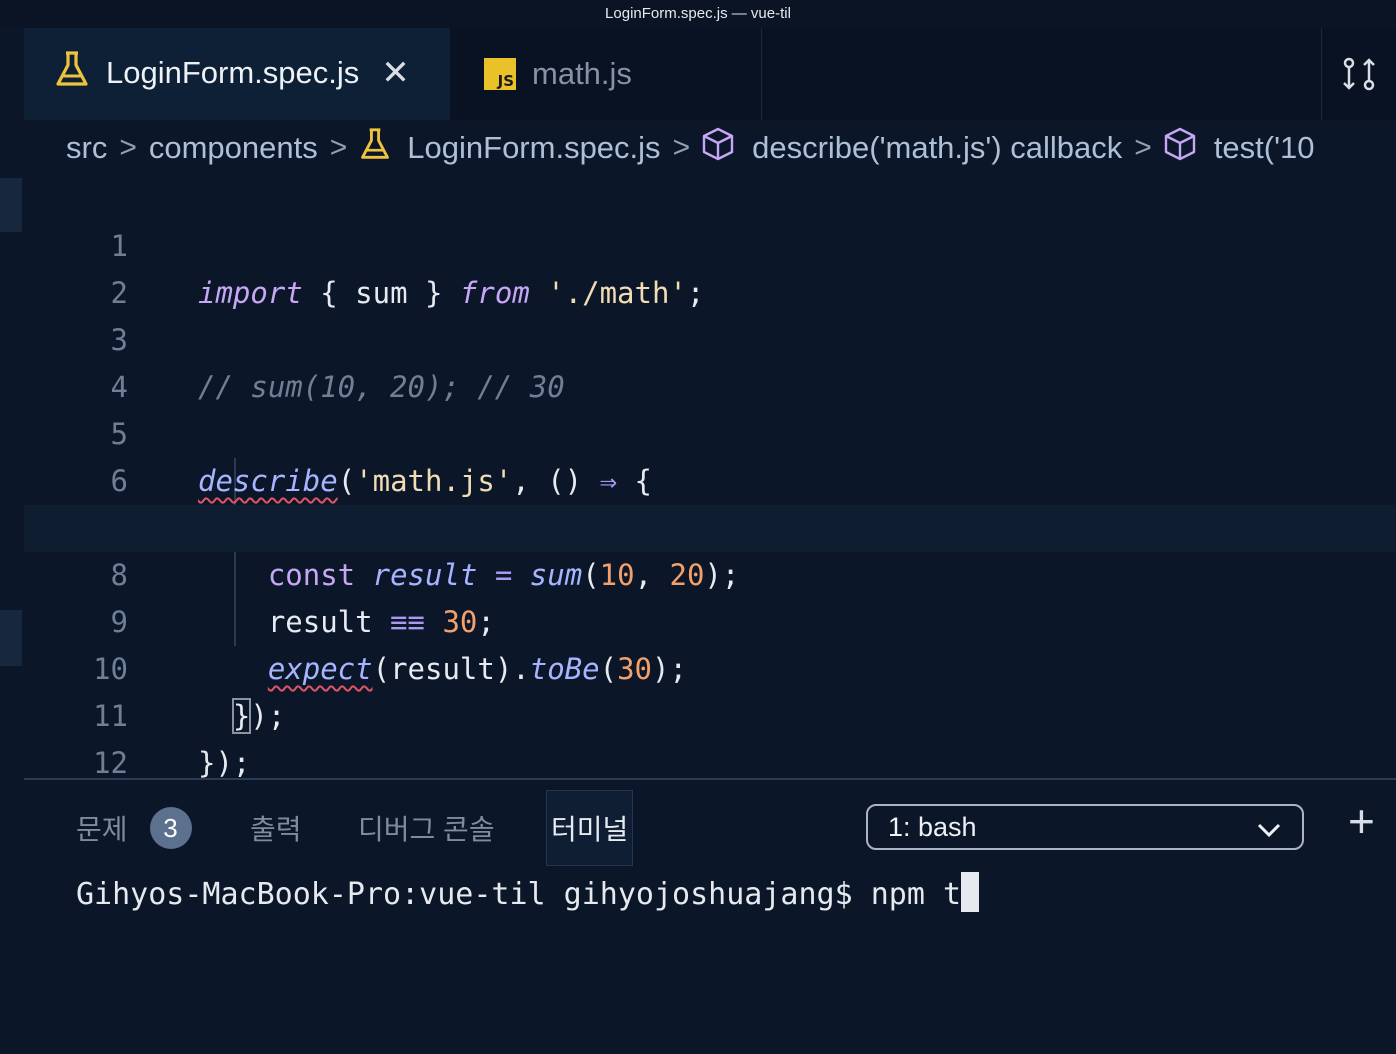 The width and height of the screenshot is (1396, 1054). I want to click on breadcrumb-file: LoginForm.spec.js, so click(533, 148).